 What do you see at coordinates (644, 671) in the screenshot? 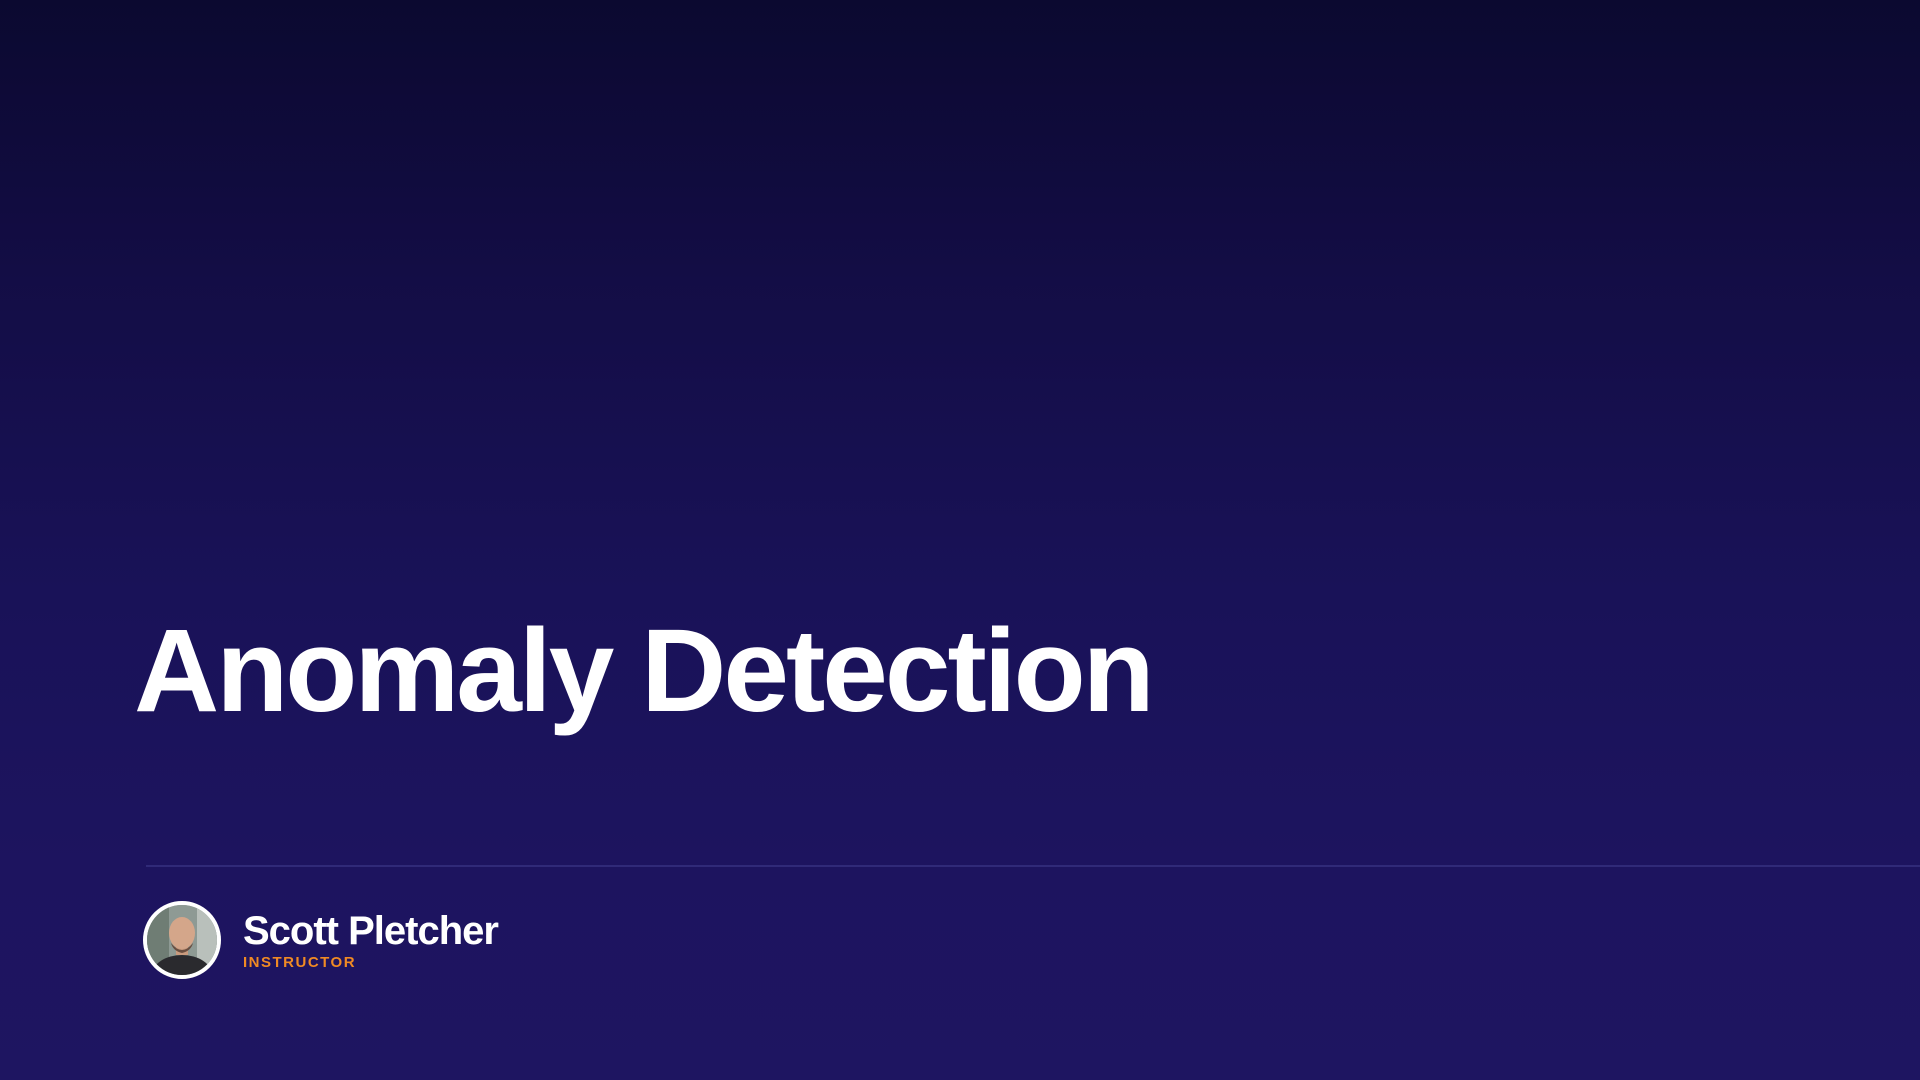
I see `slide-title: Anomaly Detection` at bounding box center [644, 671].